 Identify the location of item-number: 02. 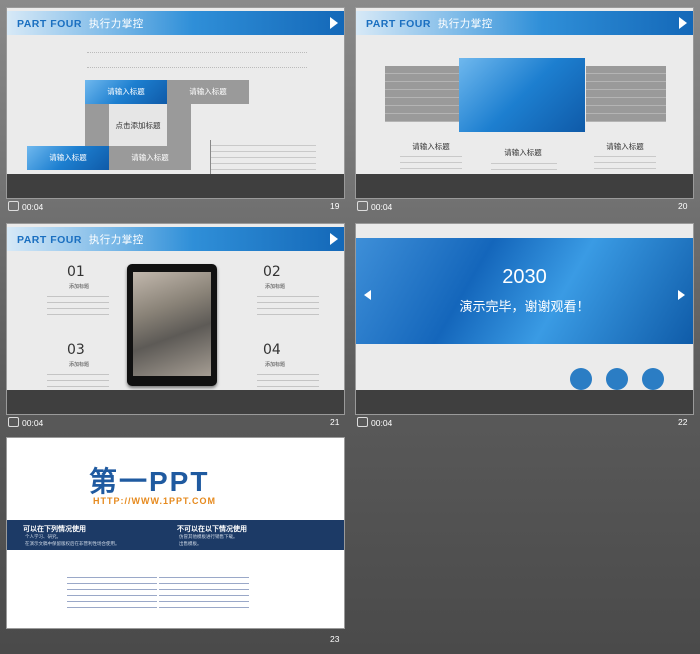
(272, 272).